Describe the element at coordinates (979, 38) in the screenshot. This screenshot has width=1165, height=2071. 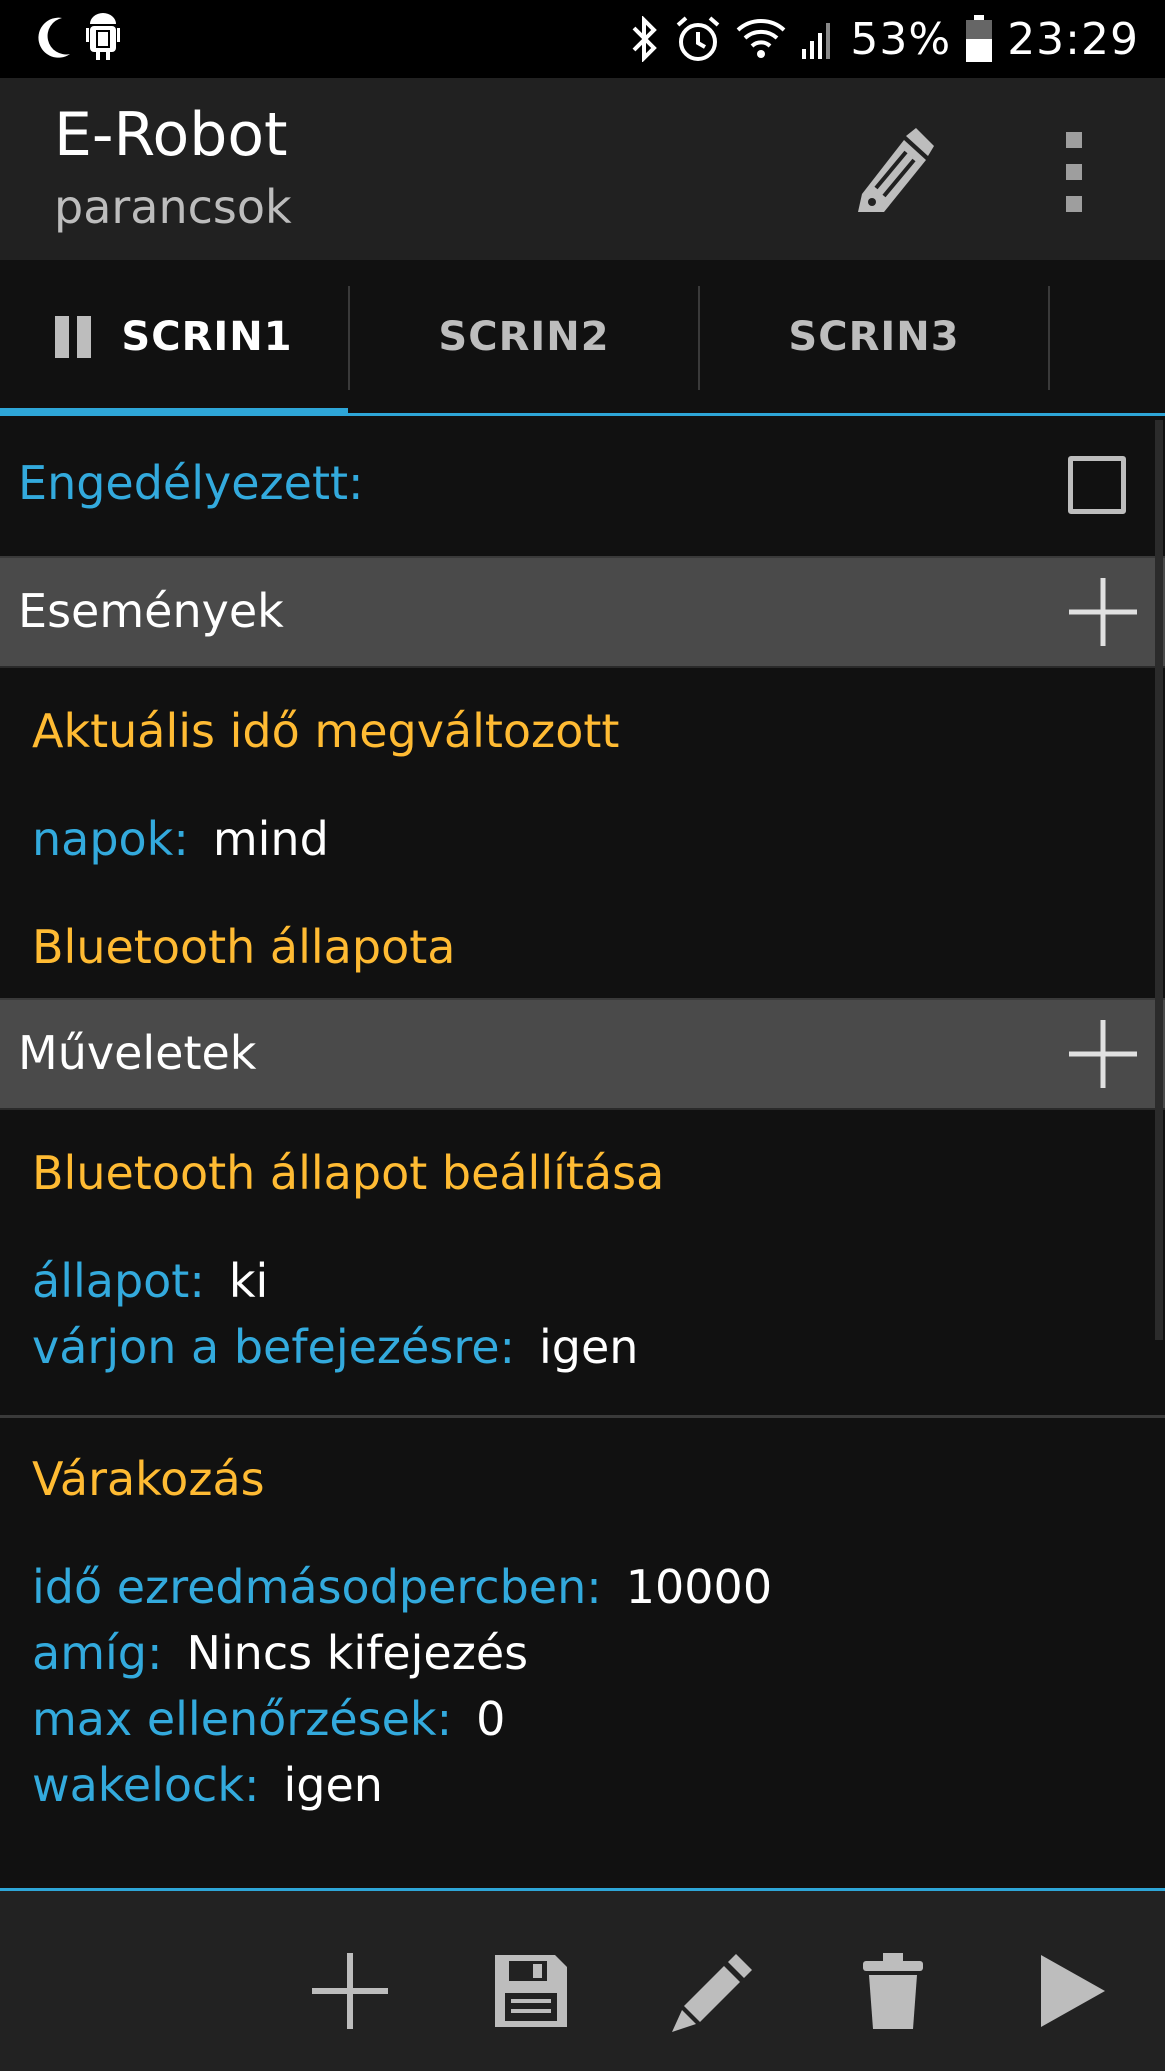
I see `battery-icon` at that location.